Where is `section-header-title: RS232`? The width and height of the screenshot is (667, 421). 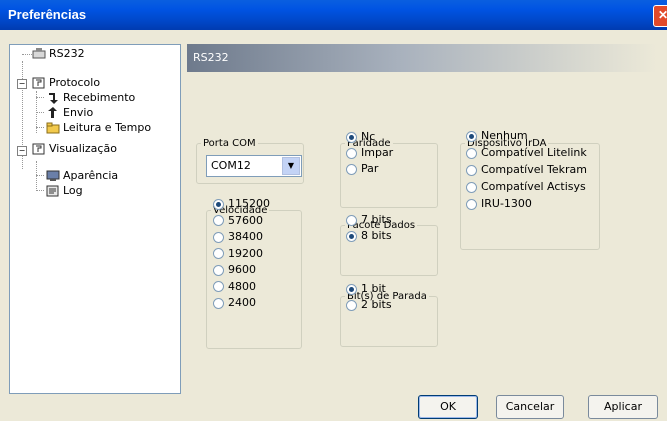 section-header-title: RS232 is located at coordinates (211, 57).